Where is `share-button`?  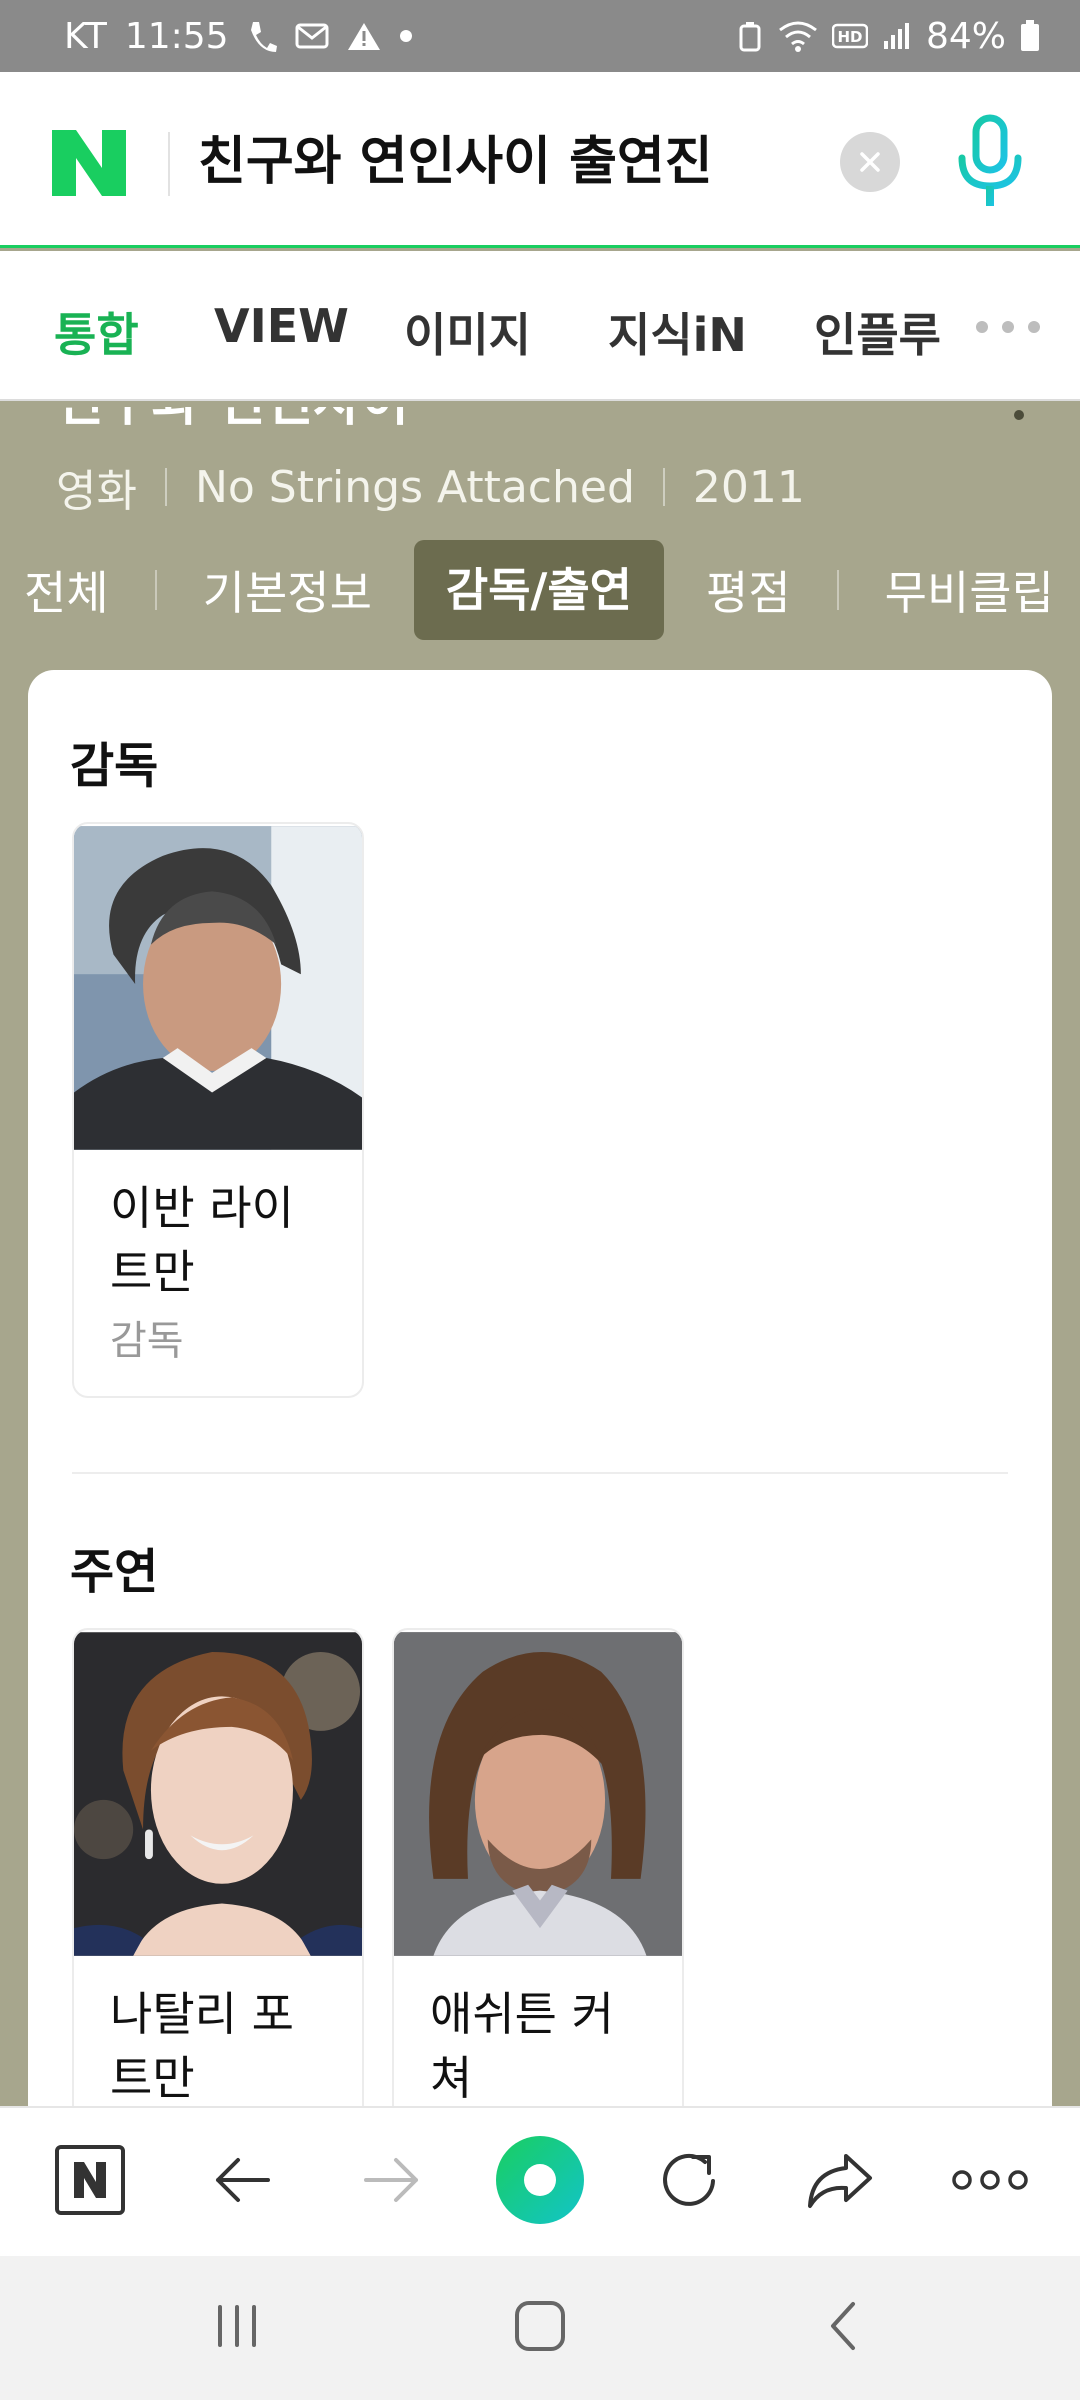 share-button is located at coordinates (840, 2180).